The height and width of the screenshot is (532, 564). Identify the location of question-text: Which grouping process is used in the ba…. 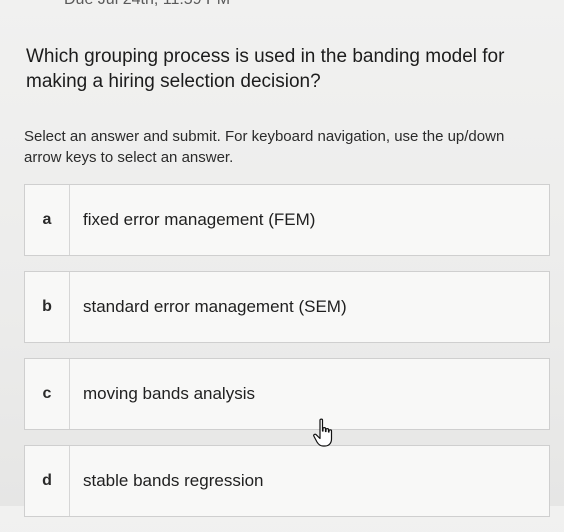
(265, 69).